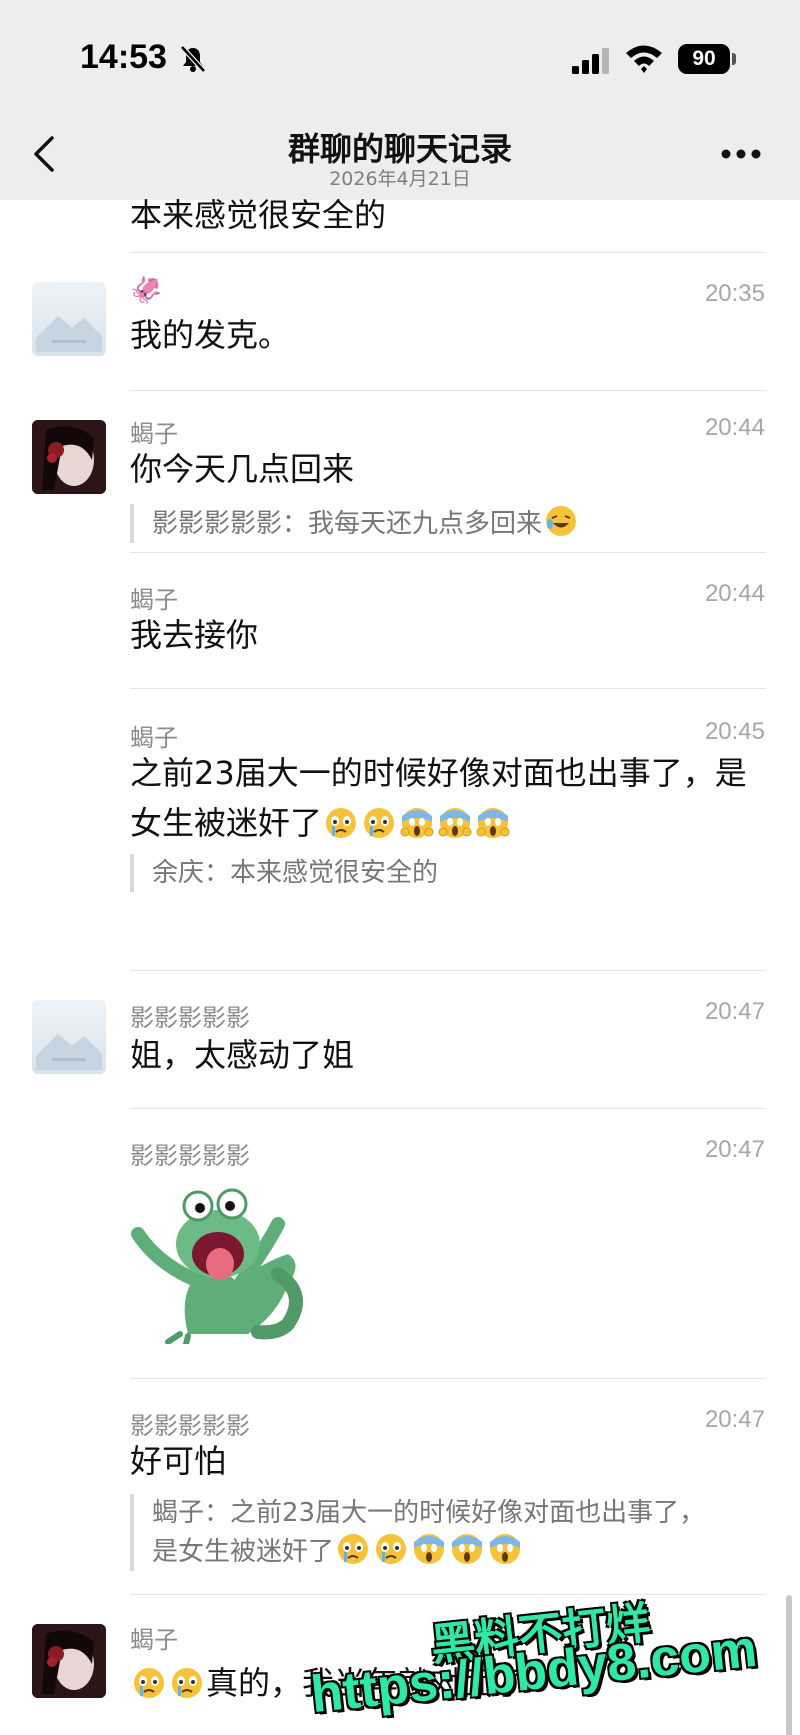 The height and width of the screenshot is (1735, 800). Describe the element at coordinates (734, 293) in the screenshot. I see `message-time: 20:35` at that location.